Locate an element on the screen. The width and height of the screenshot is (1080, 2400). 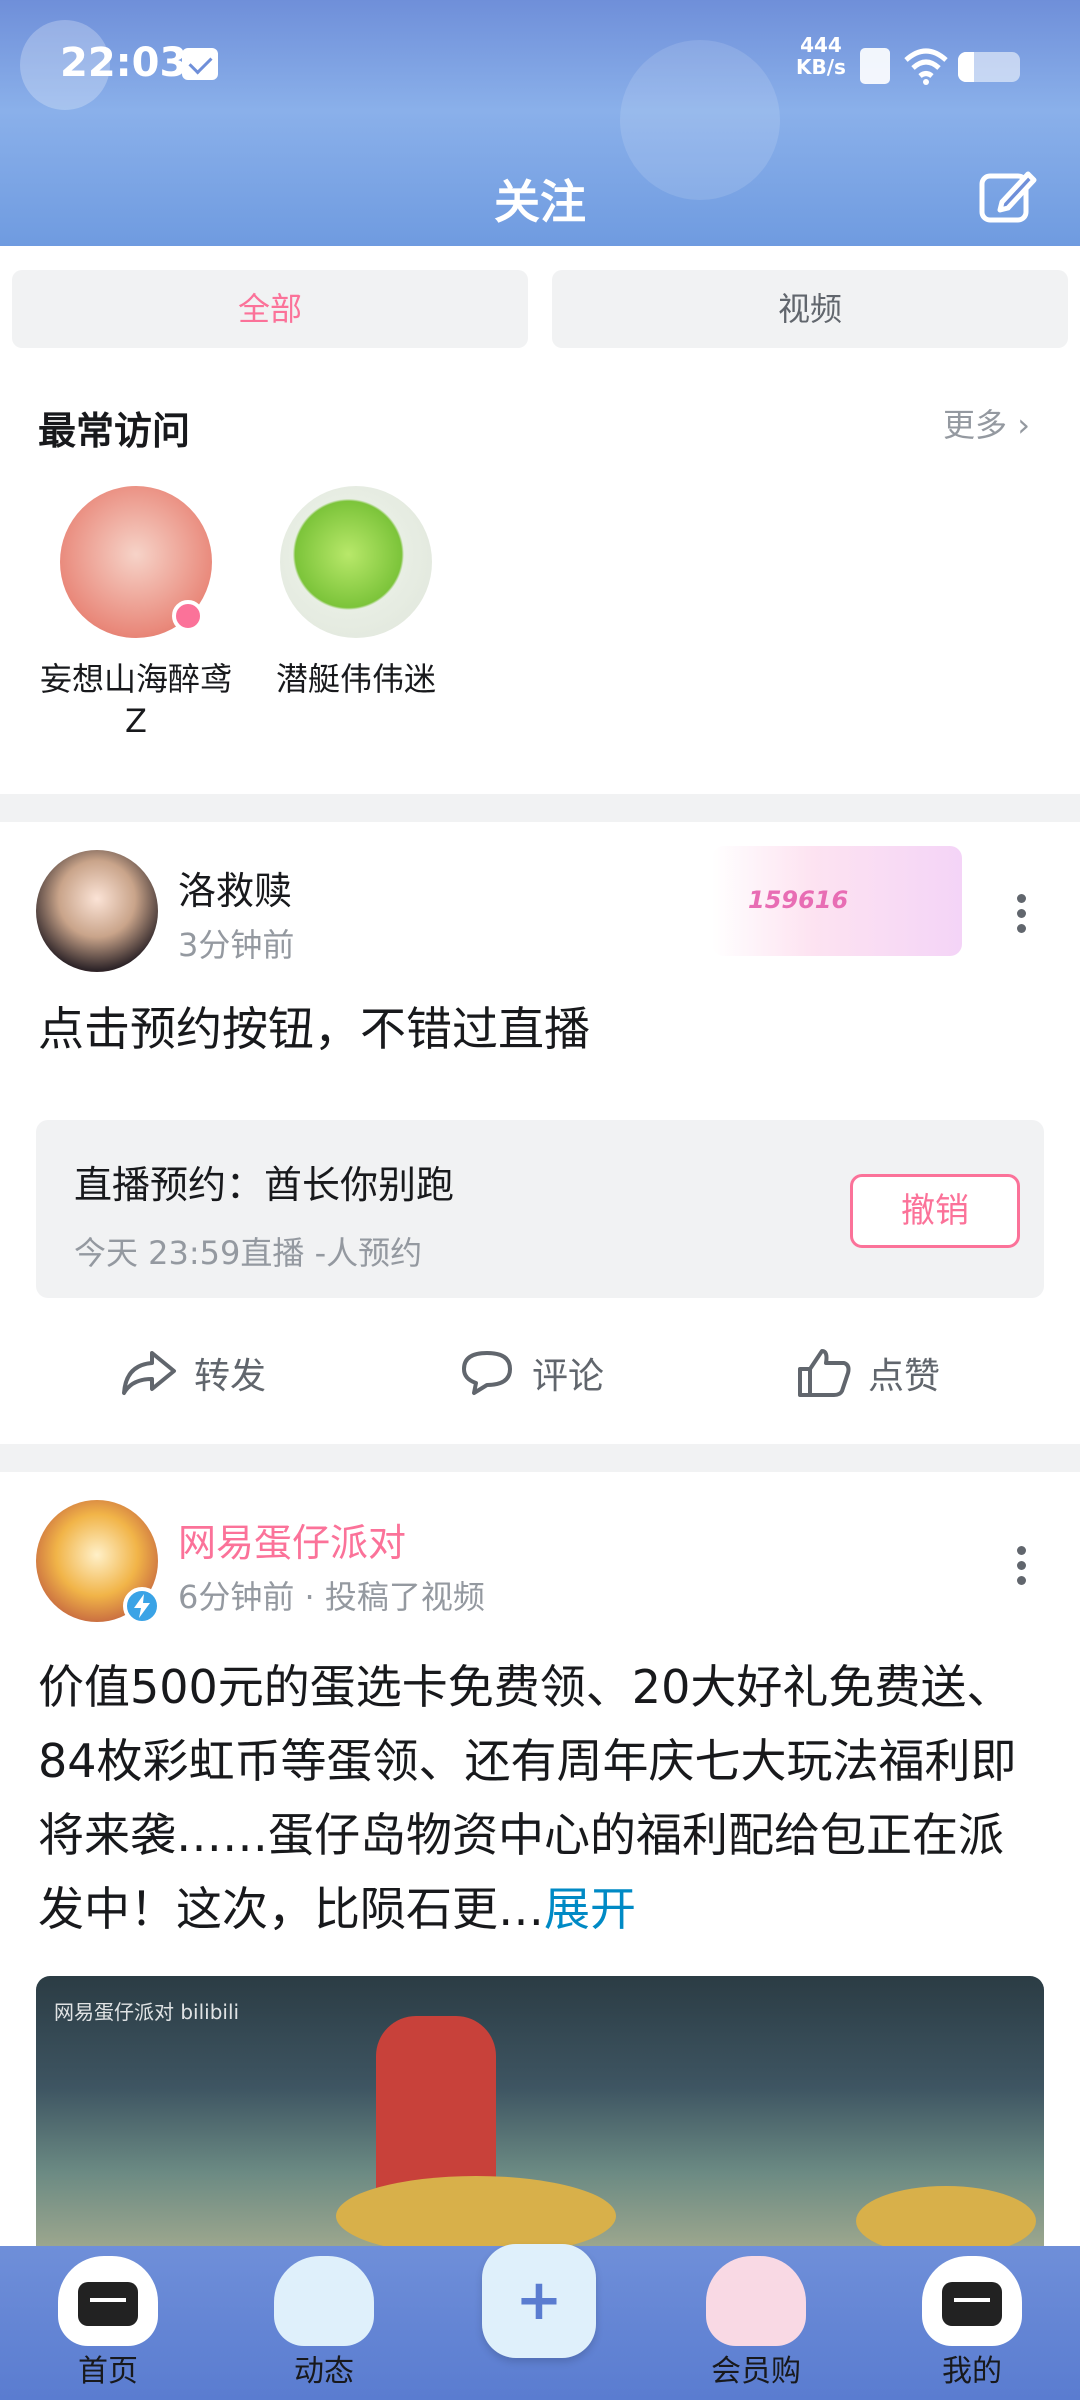
plus-icon: + is located at coordinates (539, 2300).